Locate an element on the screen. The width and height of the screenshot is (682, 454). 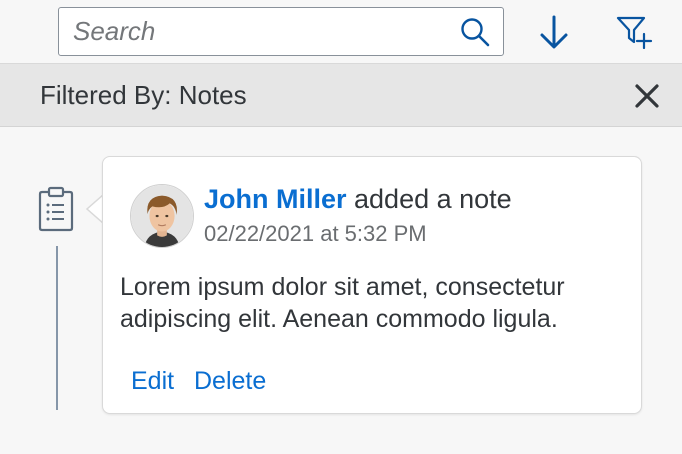
note-action-text: added a note is located at coordinates (429, 199).